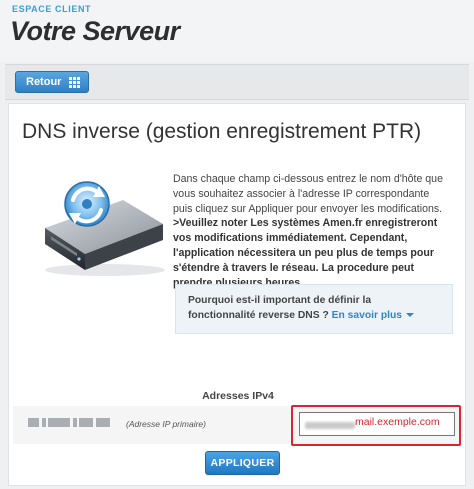 The width and height of the screenshot is (474, 489). I want to click on caret-down-icon, so click(410, 314).